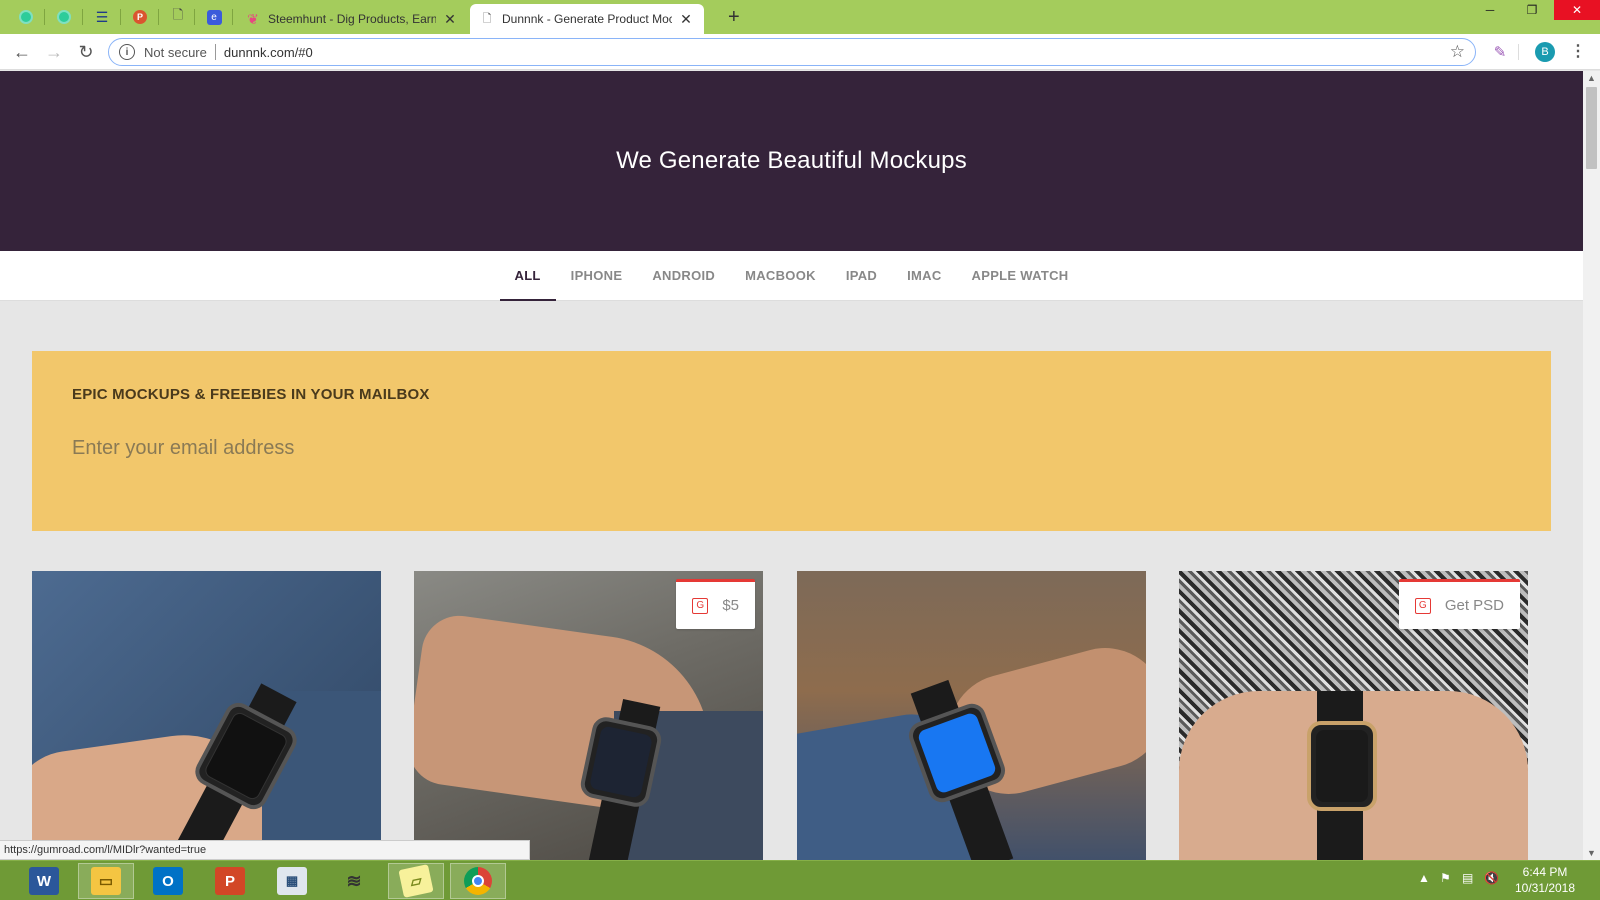 The image size is (1600, 900). I want to click on steemhunt-icon: ❦, so click(253, 18).